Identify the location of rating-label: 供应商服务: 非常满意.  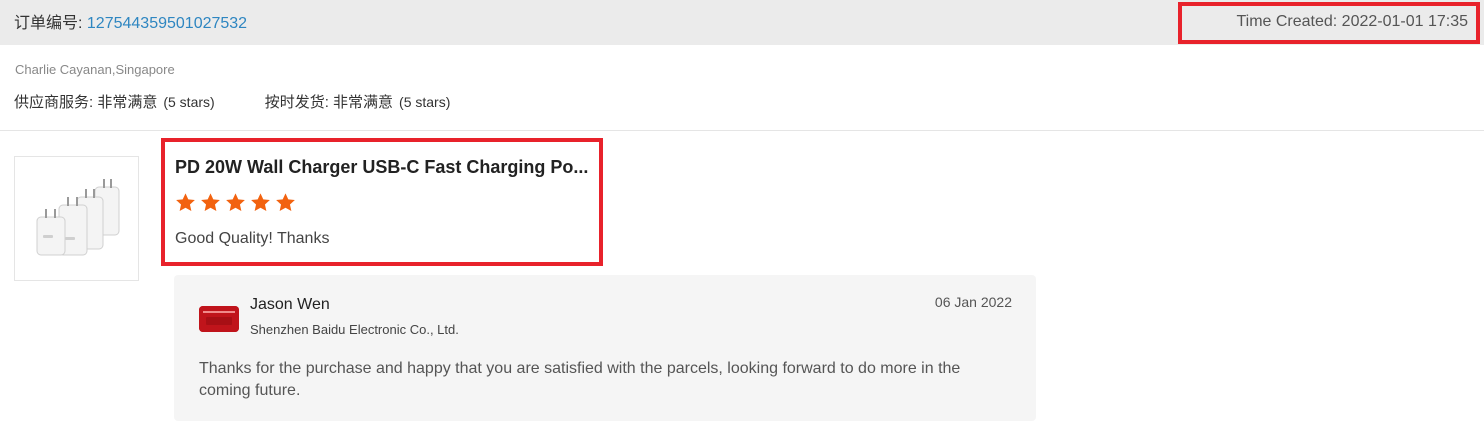
(86, 102).